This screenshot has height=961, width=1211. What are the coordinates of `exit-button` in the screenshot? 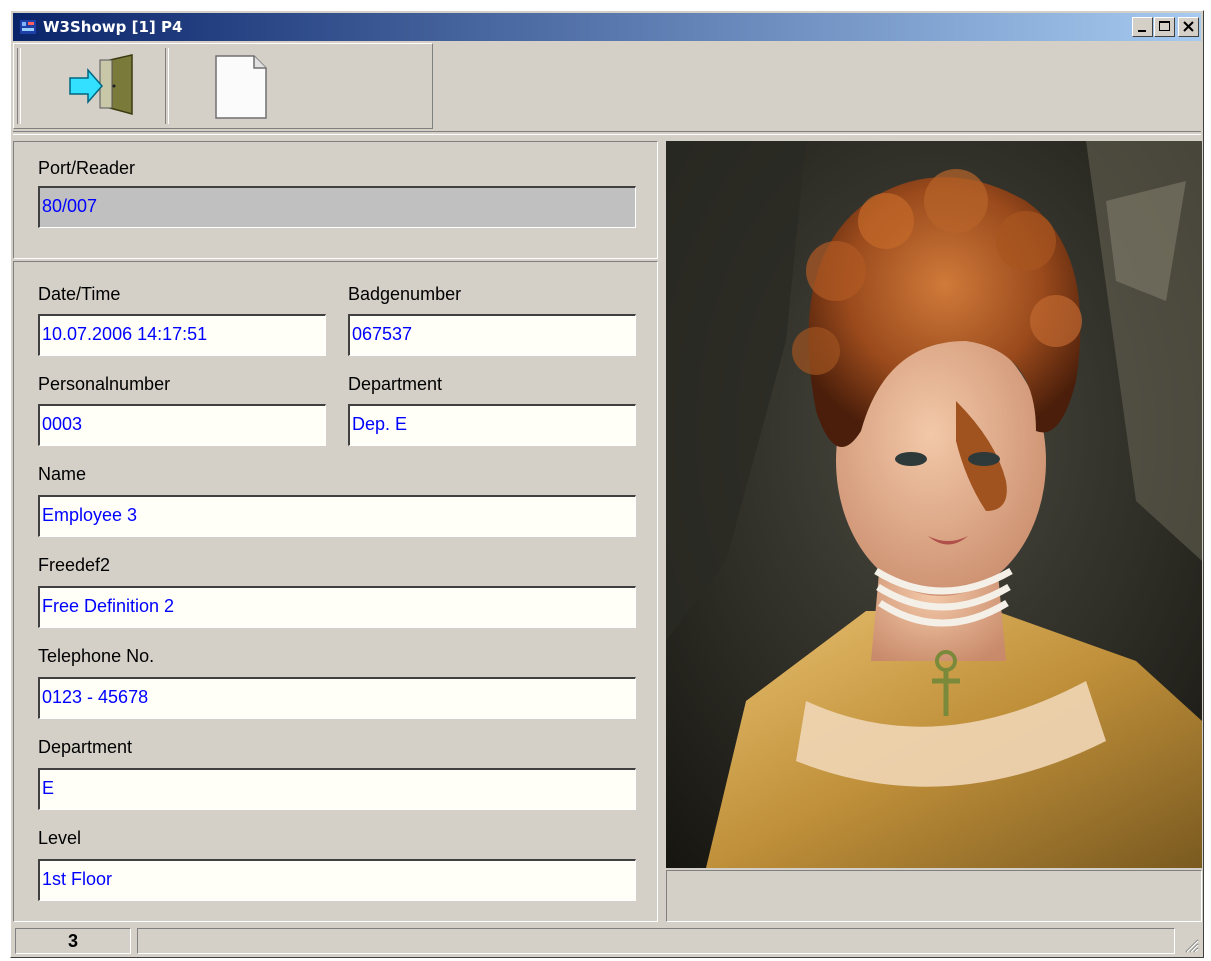 It's located at (92, 86).